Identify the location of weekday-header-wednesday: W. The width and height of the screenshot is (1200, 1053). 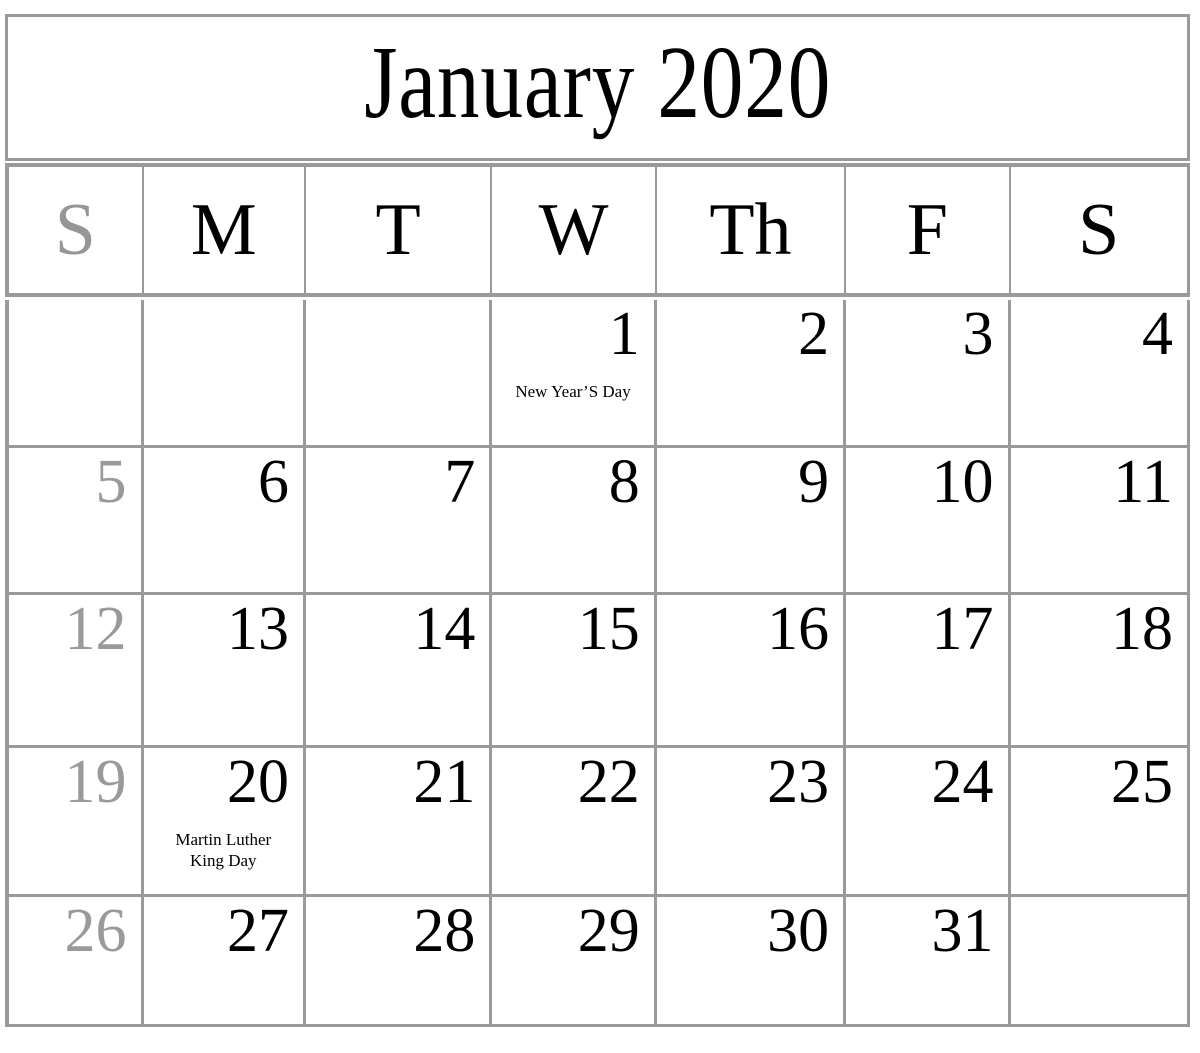
(574, 230).